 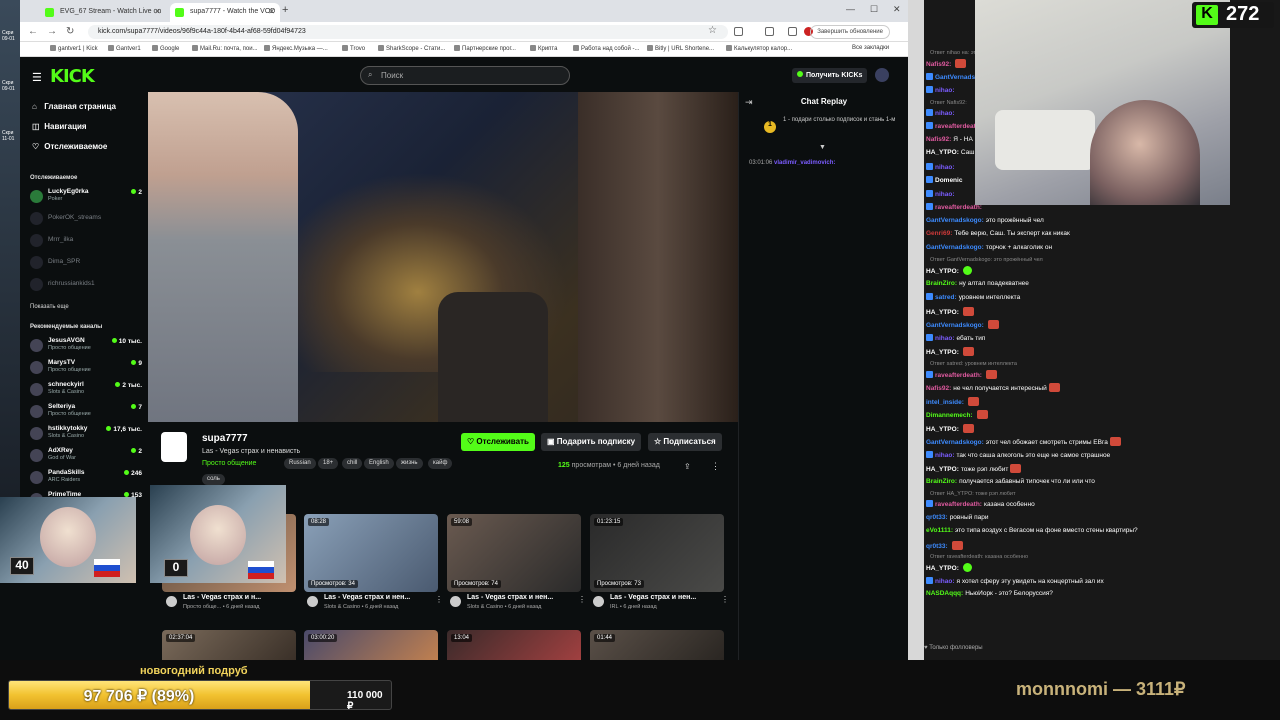 I want to click on bookmark: gantver1 | Kick, so click(x=74, y=48).